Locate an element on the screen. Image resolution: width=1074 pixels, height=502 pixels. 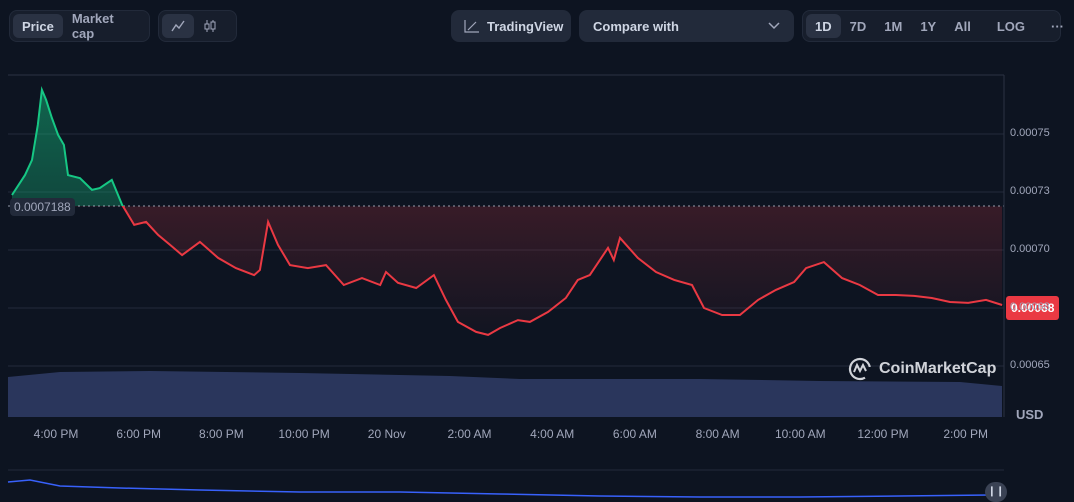
candlestick-icon is located at coordinates (210, 26).